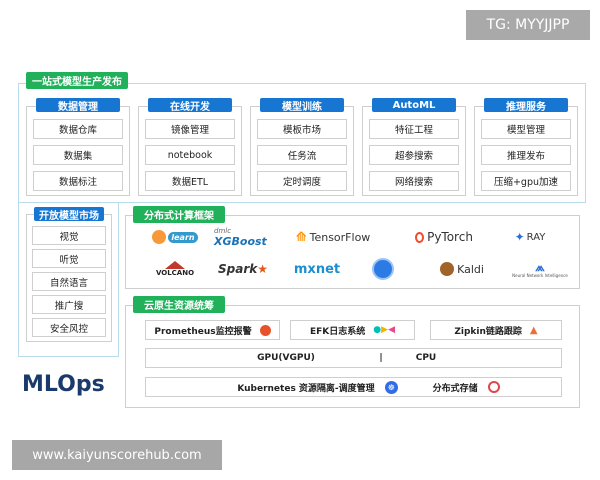 The width and height of the screenshot is (600, 480). What do you see at coordinates (493, 387) in the screenshot?
I see `storage-icon` at bounding box center [493, 387].